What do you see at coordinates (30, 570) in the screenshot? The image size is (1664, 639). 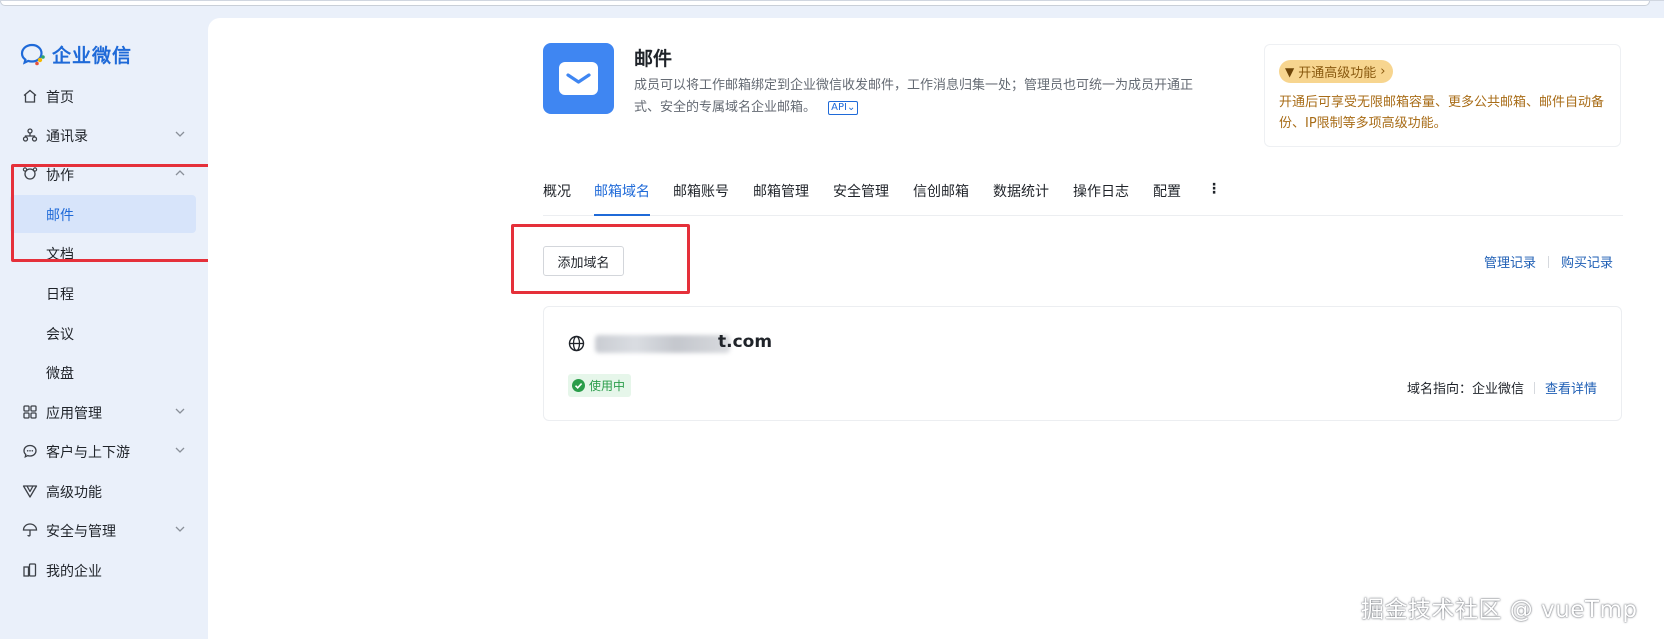 I see `building-icon` at bounding box center [30, 570].